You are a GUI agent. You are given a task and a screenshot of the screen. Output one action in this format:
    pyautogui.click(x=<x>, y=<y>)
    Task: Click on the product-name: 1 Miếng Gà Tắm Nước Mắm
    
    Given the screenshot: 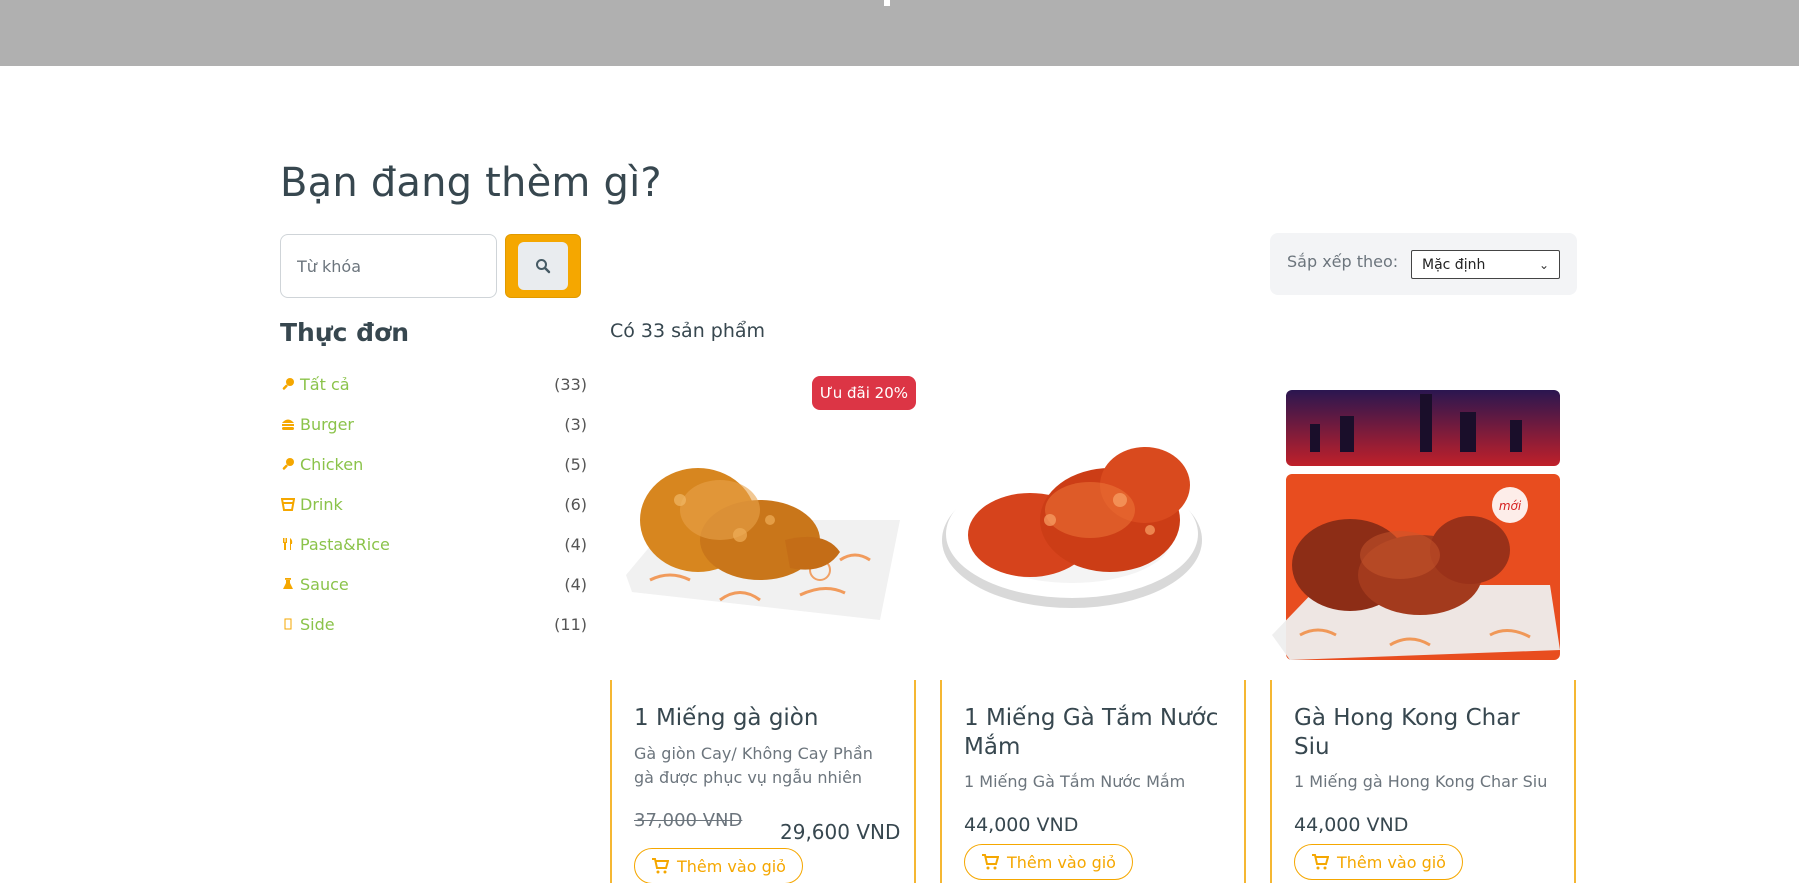 What is the action you would take?
    pyautogui.click(x=1094, y=733)
    